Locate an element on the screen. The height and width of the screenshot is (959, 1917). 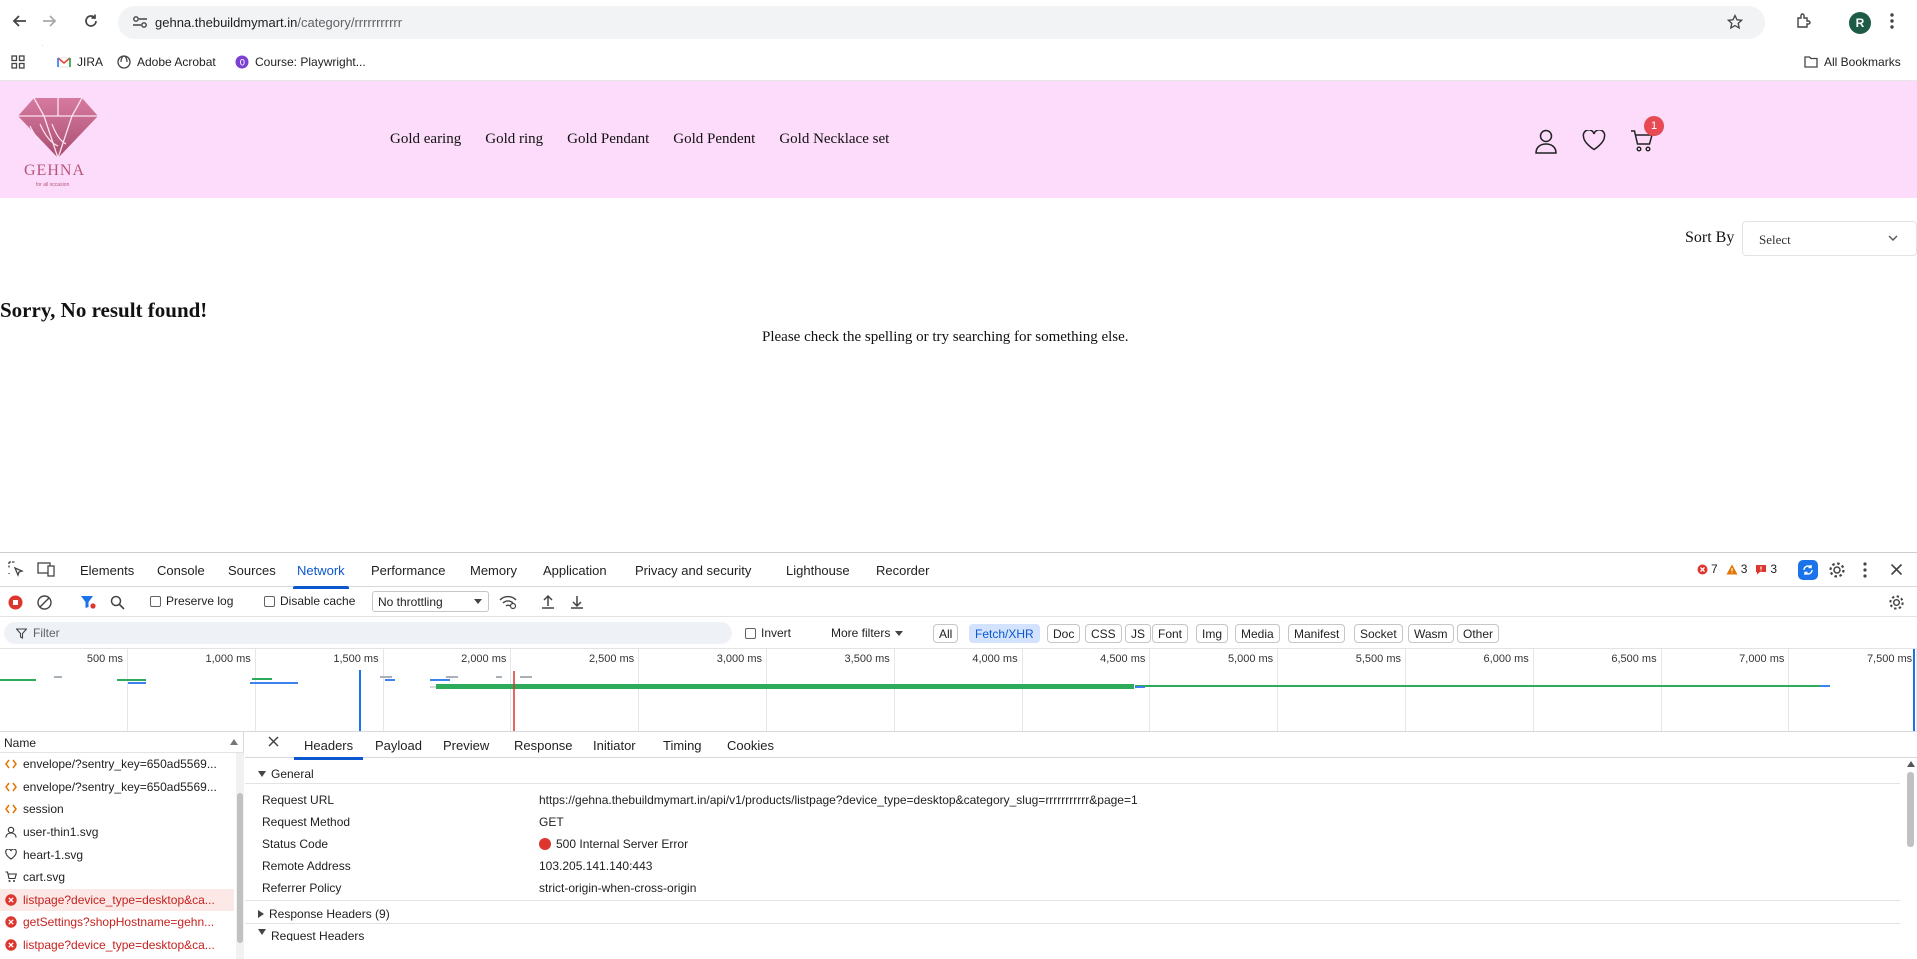
chevron-down-icon is located at coordinates (1893, 238).